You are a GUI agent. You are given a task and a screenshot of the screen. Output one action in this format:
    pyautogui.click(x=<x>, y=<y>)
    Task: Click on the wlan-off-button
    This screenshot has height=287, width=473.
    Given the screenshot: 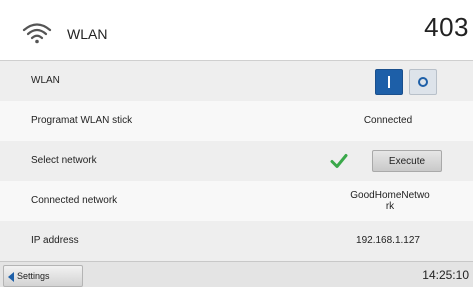 What is the action you would take?
    pyautogui.click(x=423, y=82)
    